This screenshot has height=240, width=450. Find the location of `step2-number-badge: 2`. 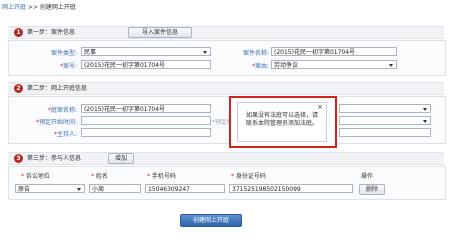

step2-number-badge: 2 is located at coordinates (18, 88).